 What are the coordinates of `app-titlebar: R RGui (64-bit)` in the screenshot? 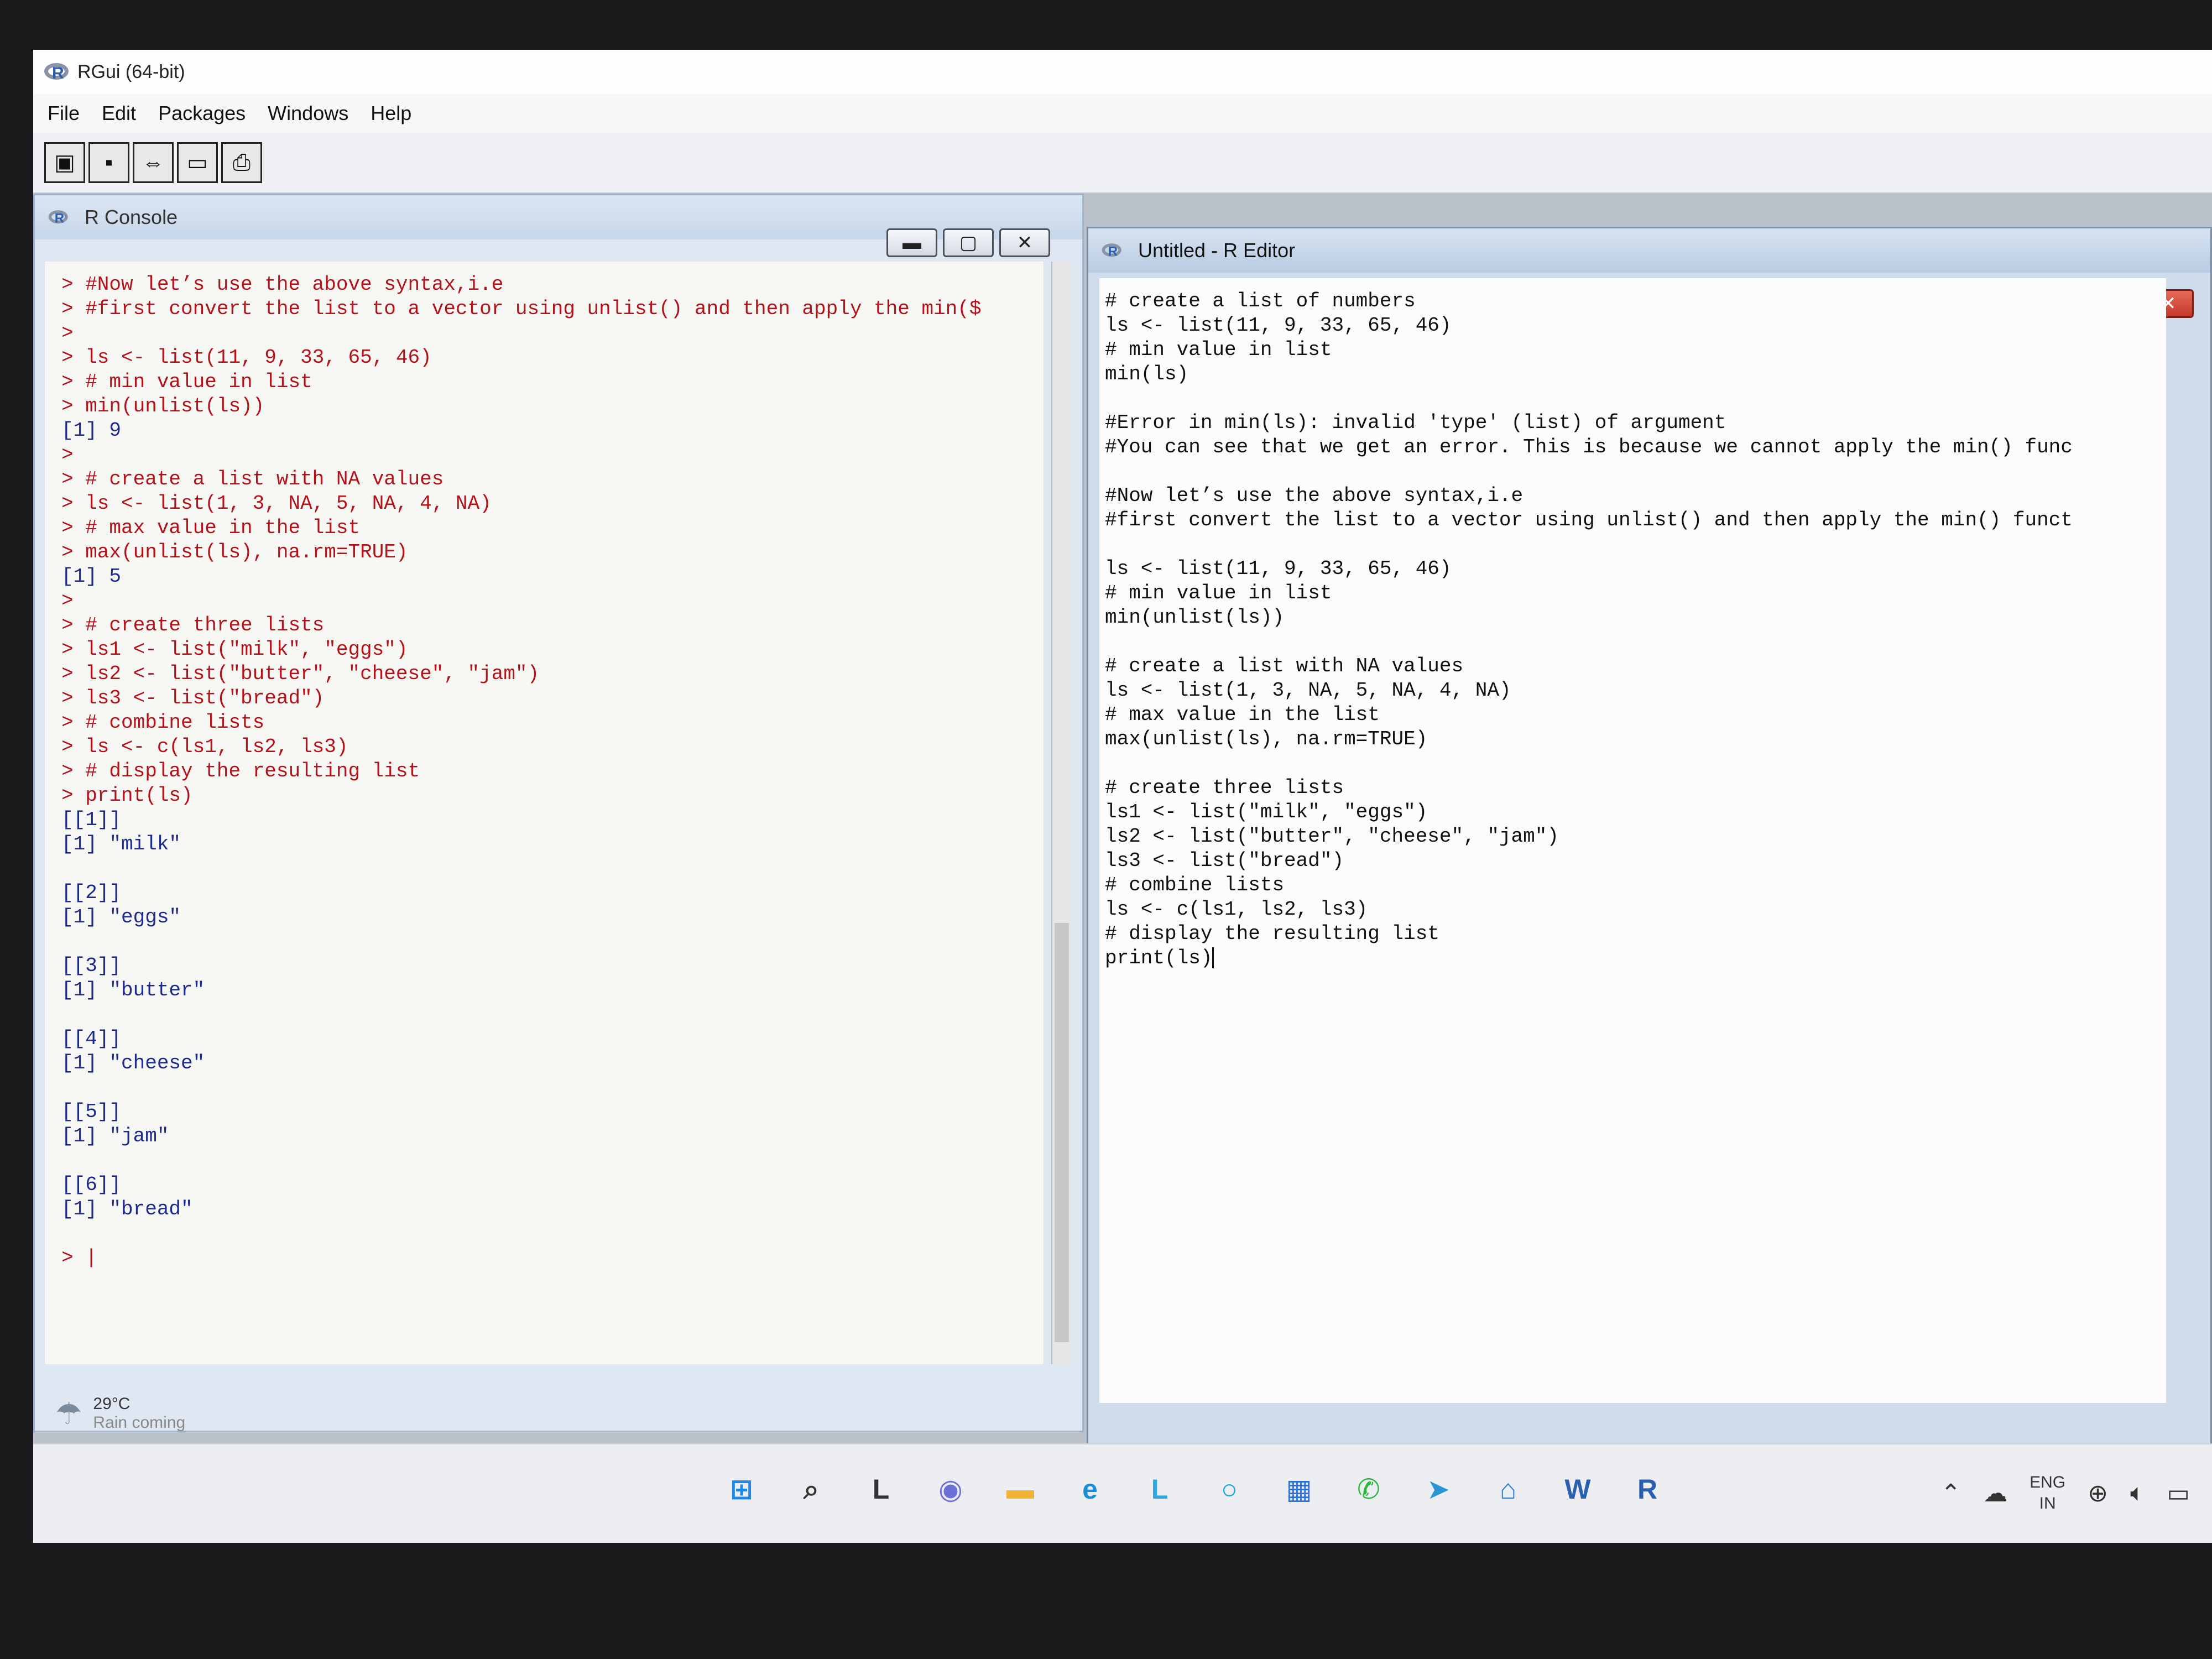 It's located at (1123, 72).